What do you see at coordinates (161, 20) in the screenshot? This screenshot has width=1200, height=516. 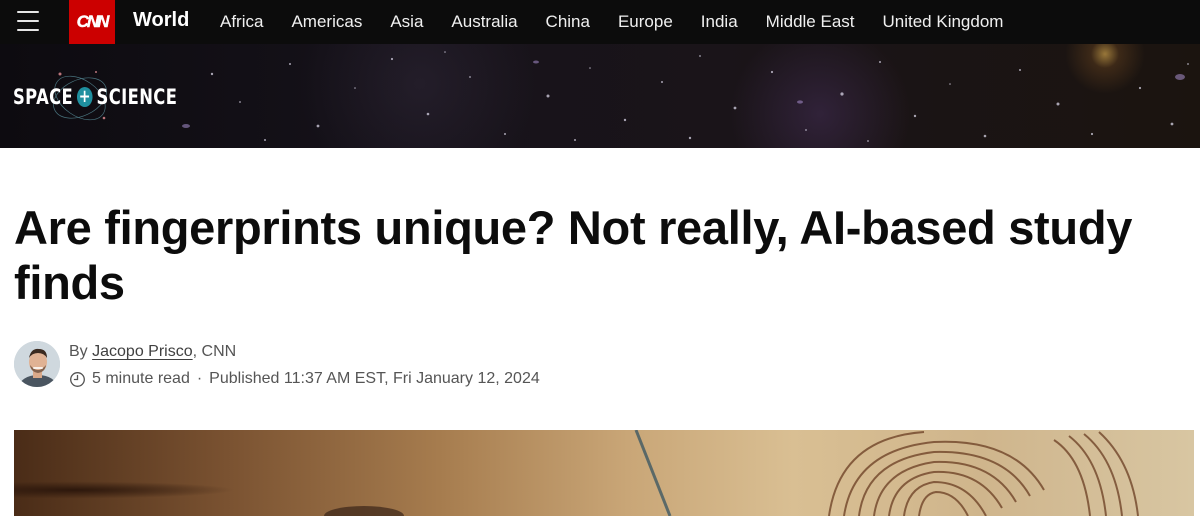 I see `nav-section-world: World` at bounding box center [161, 20].